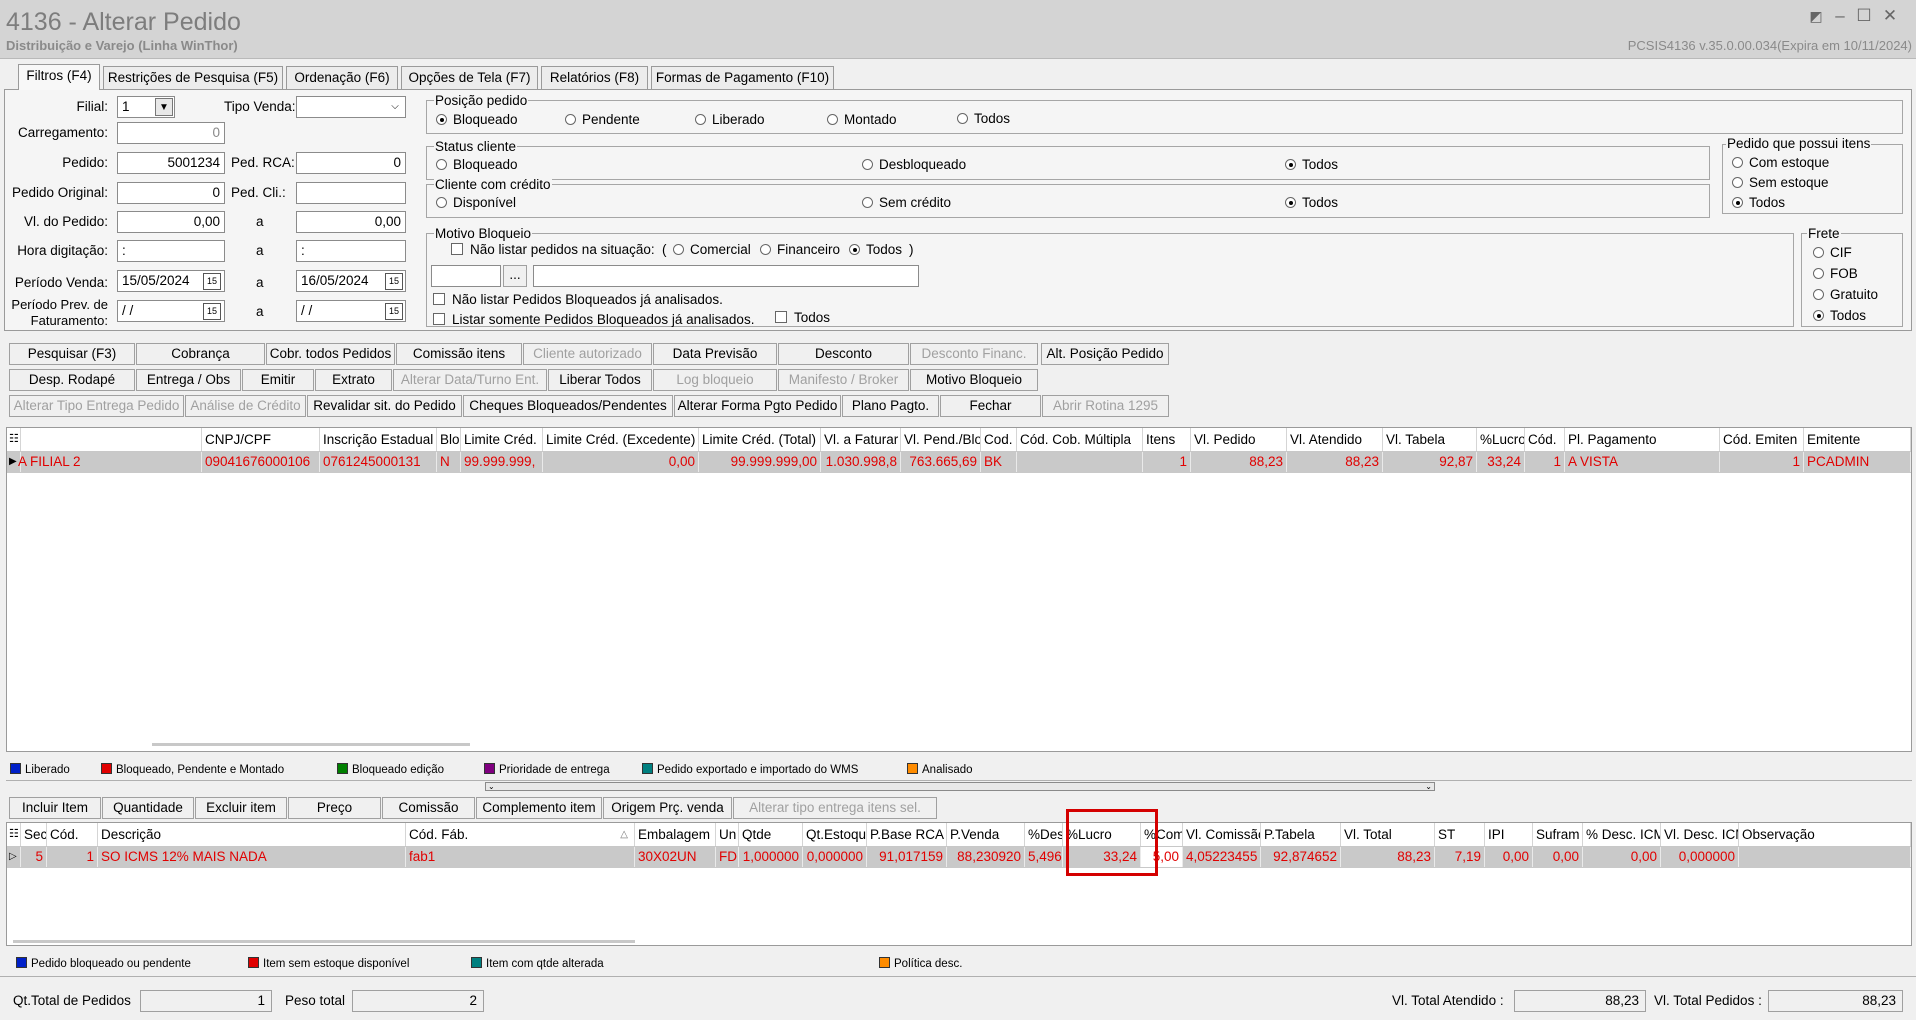  I want to click on carregamento-input: 0, so click(171, 133).